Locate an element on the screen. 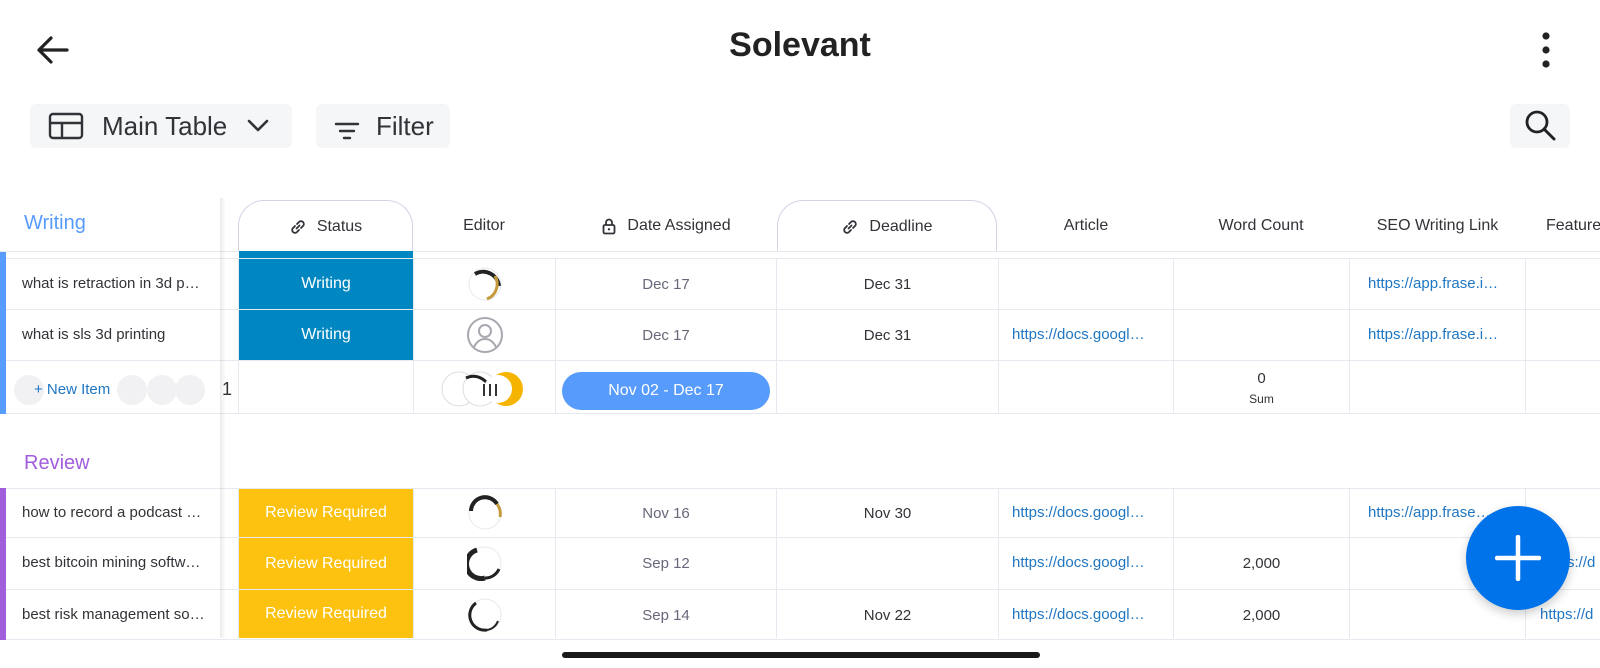 The image size is (1600, 668). empty-avatar-icon is located at coordinates (484, 335).